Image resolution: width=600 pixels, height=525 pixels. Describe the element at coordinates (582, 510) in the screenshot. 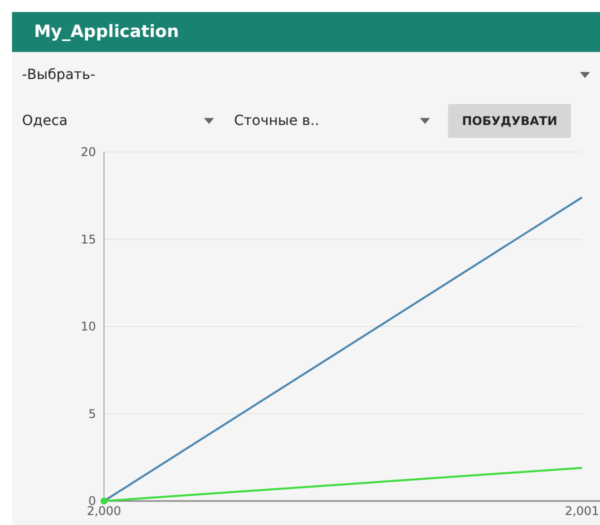

I see `x-tick-label: 2,001` at that location.